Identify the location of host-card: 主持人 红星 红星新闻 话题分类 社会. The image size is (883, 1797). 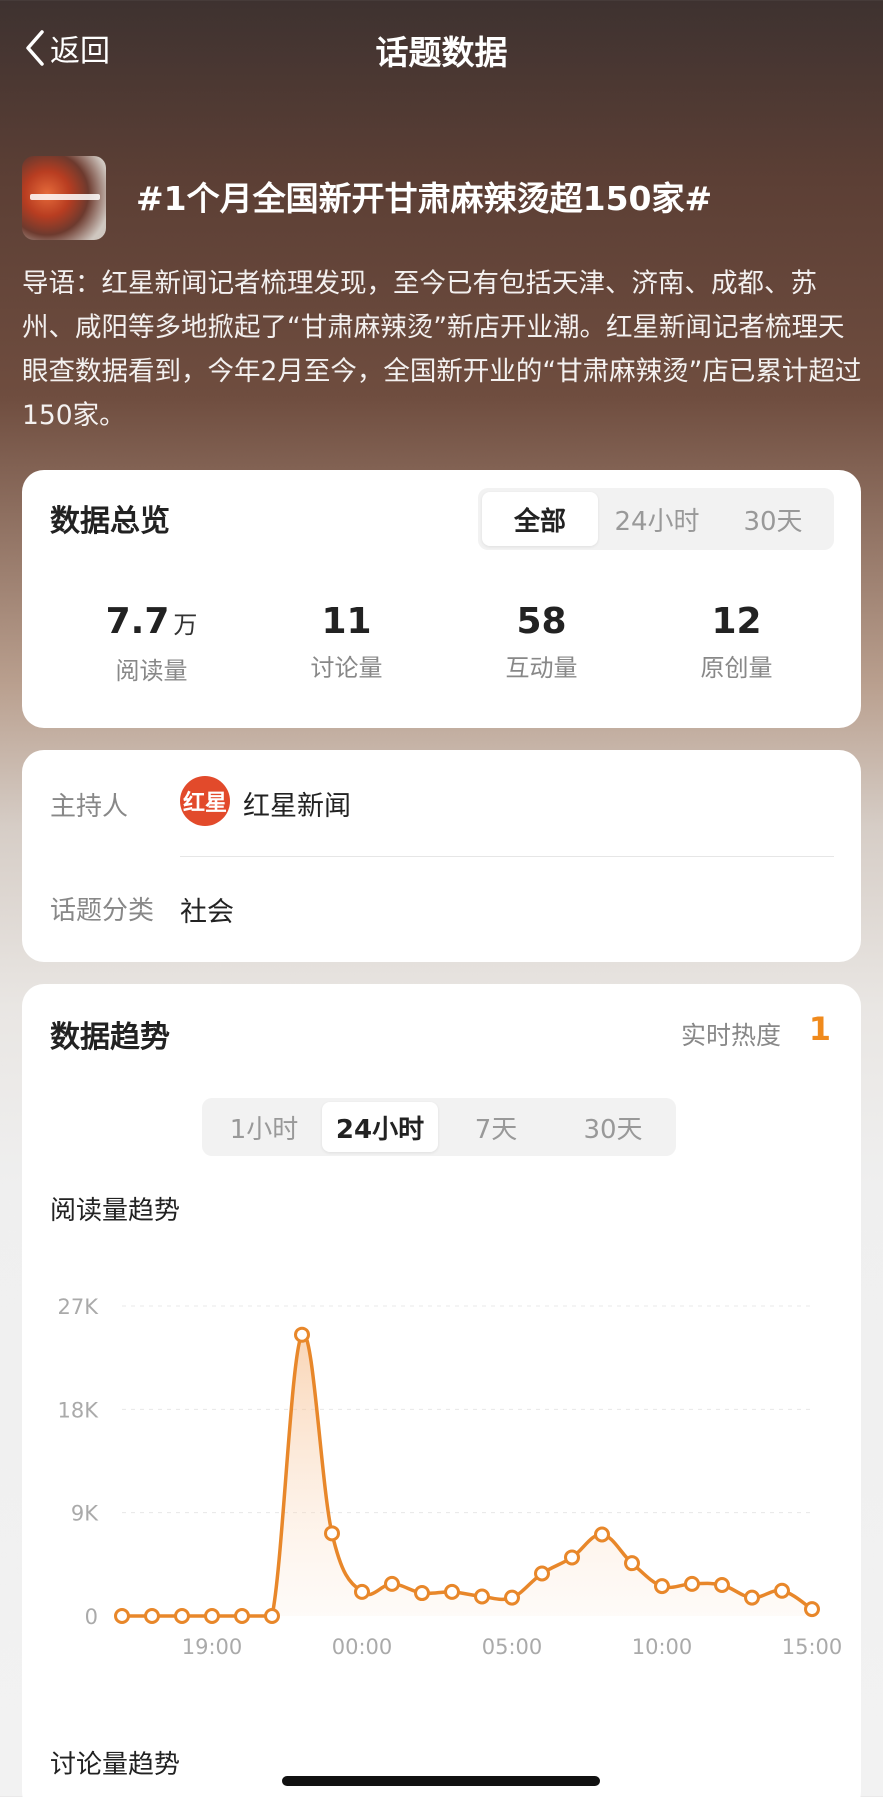
(441, 856).